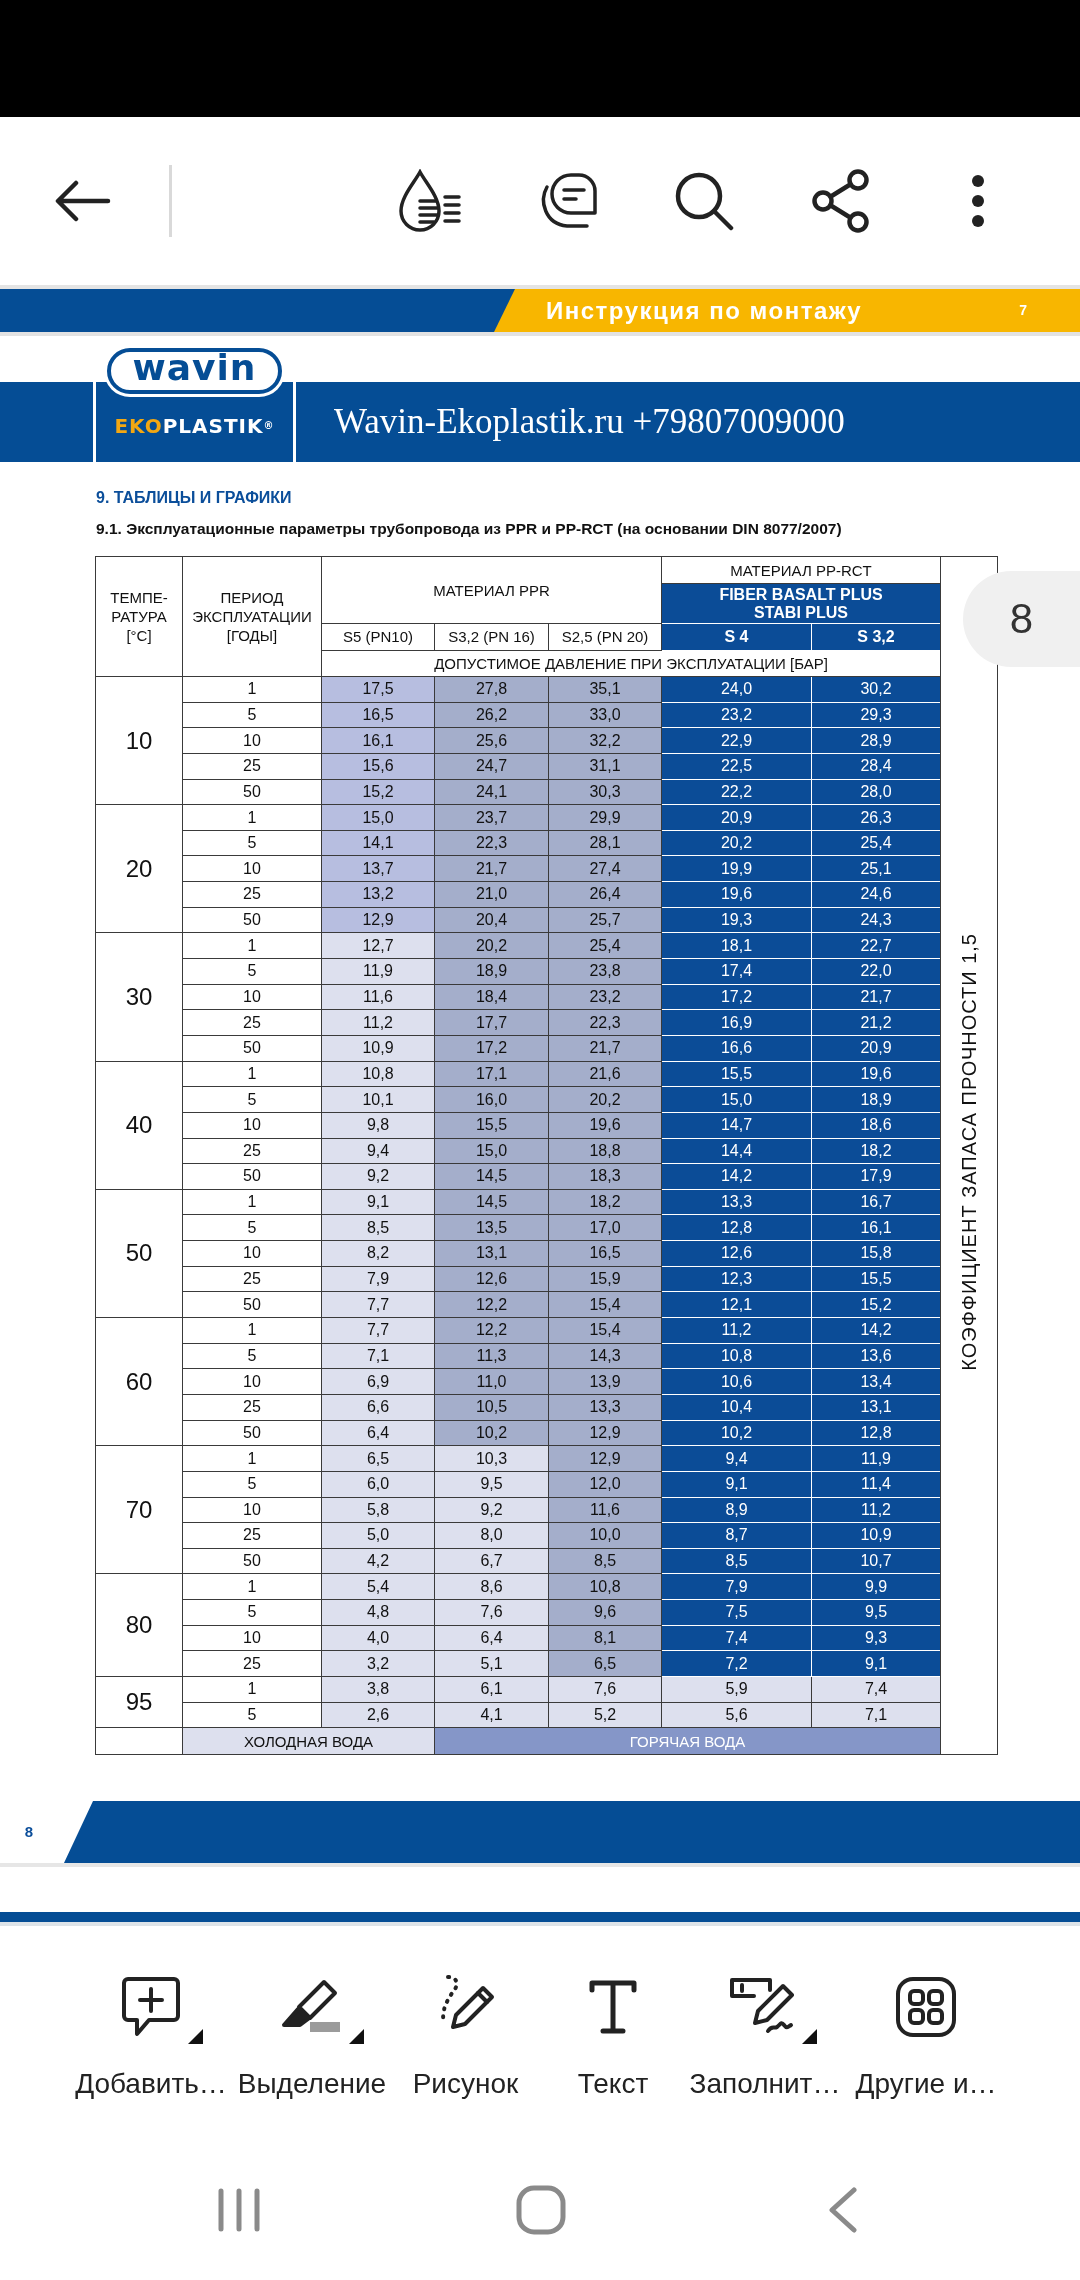  Describe the element at coordinates (876, 817) in the screenshot. I see `table-cell: 26,3` at that location.